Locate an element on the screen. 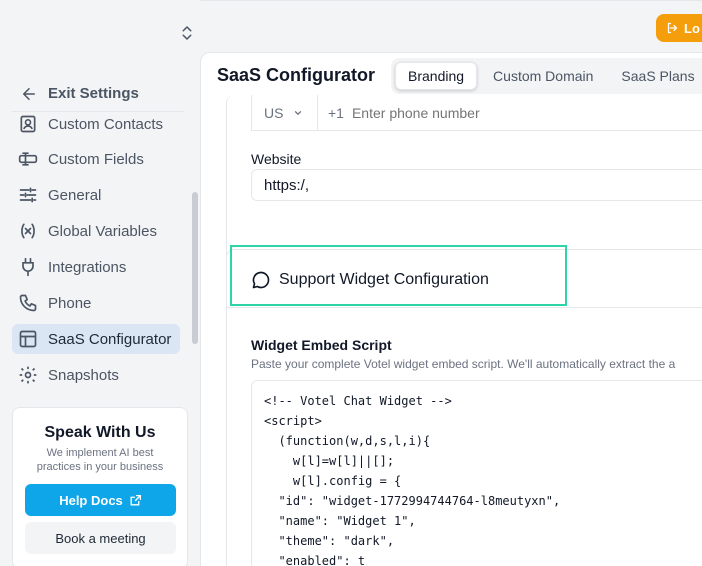  embed-script-label: Widget Embed Script is located at coordinates (321, 345).